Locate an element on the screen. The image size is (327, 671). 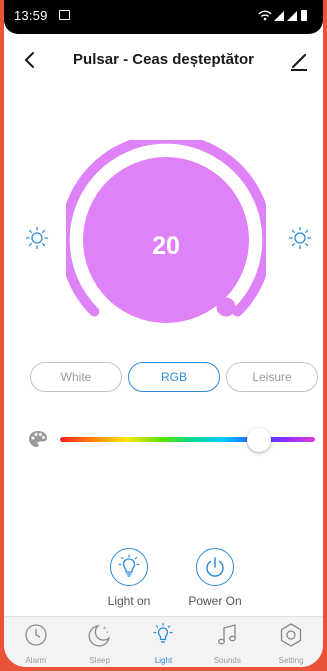
mode-leisure-button: Leisure is located at coordinates (272, 377).